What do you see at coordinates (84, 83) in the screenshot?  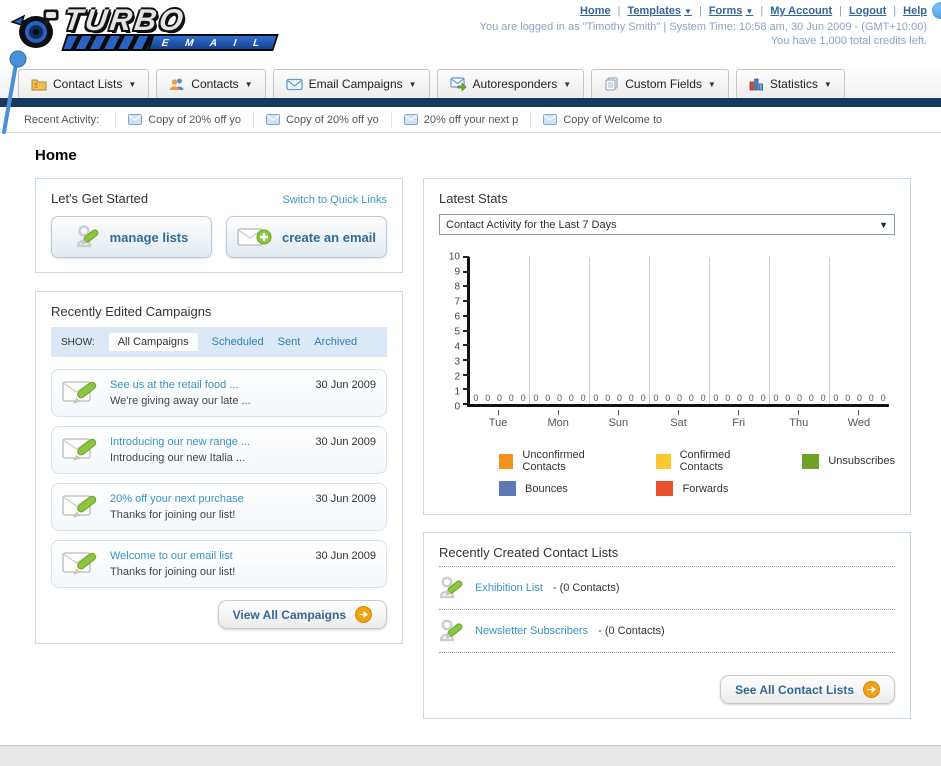 I see `tab-contact-lists: Contact Lists ▼` at bounding box center [84, 83].